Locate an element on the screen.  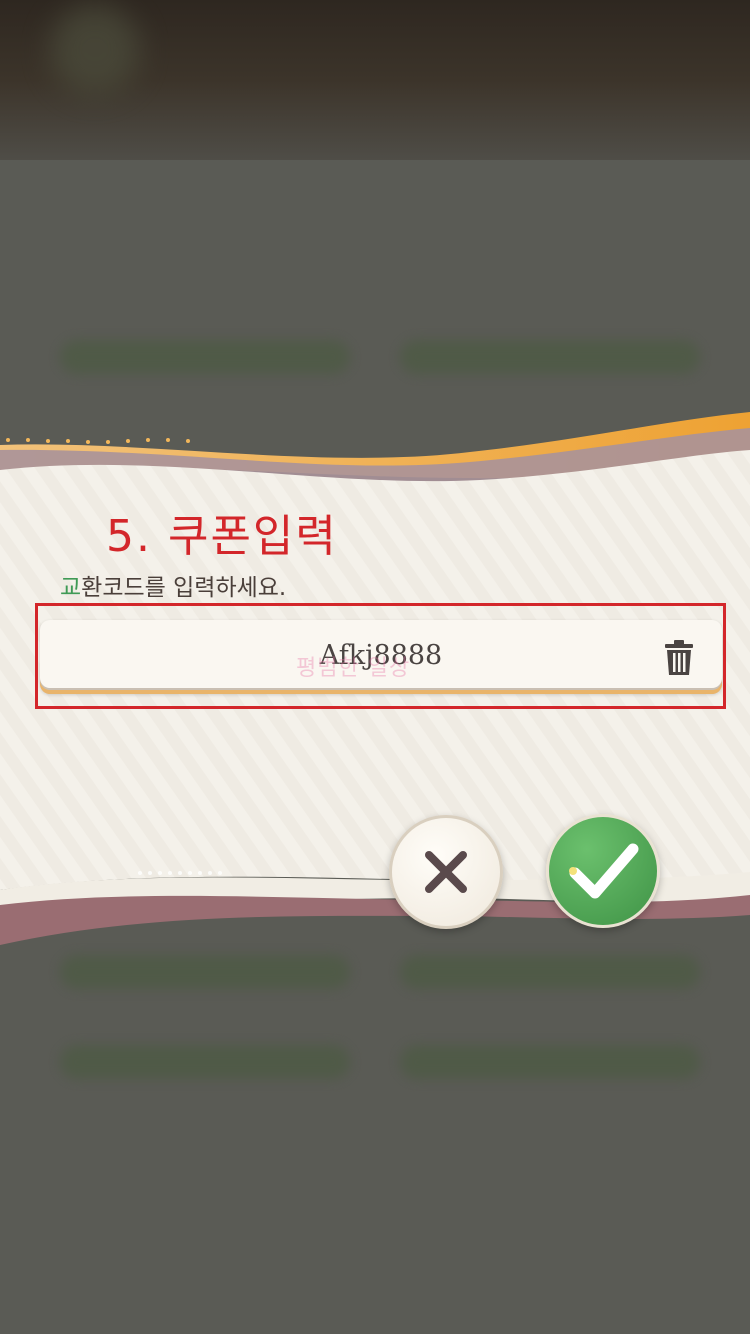
prompt-first-char: 교 is located at coordinates (71, 588).